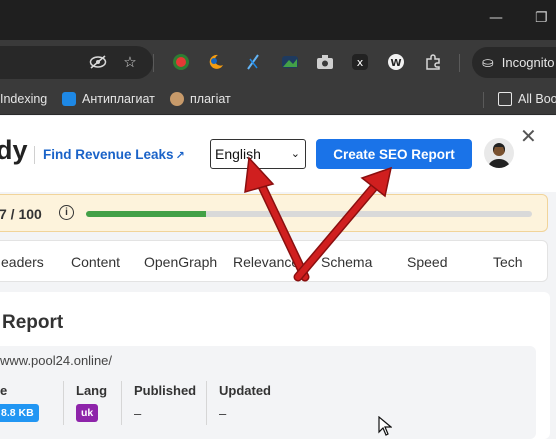 Image resolution: width=556 pixels, height=439 pixels. What do you see at coordinates (541, 18) in the screenshot?
I see `restore-icon: ❐` at bounding box center [541, 18].